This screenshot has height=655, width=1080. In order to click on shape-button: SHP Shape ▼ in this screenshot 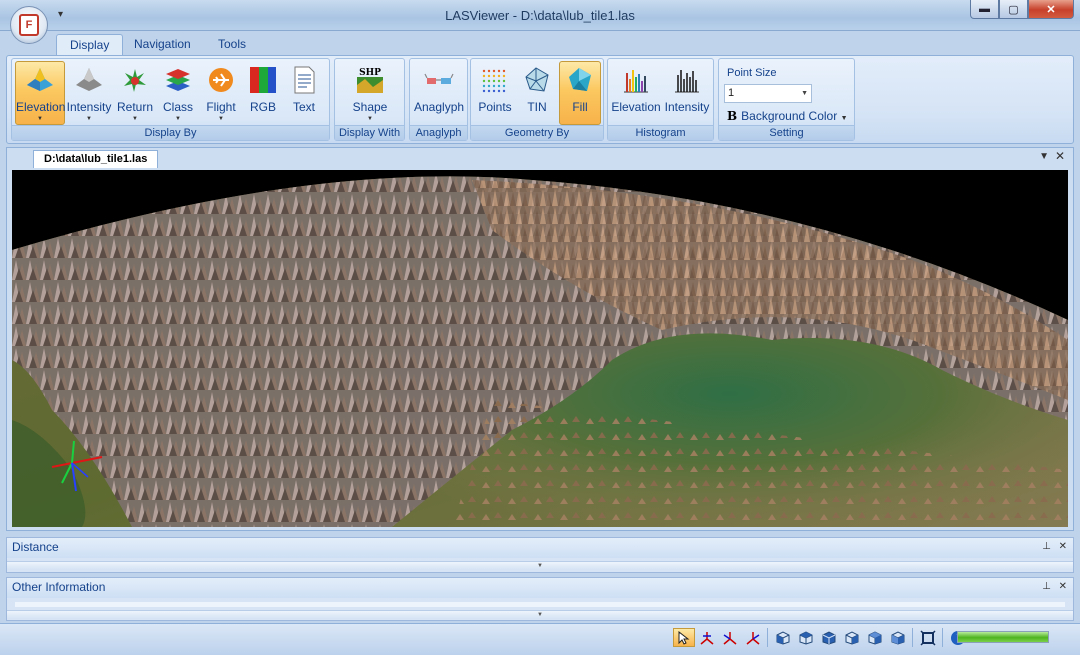, I will do `click(370, 93)`.